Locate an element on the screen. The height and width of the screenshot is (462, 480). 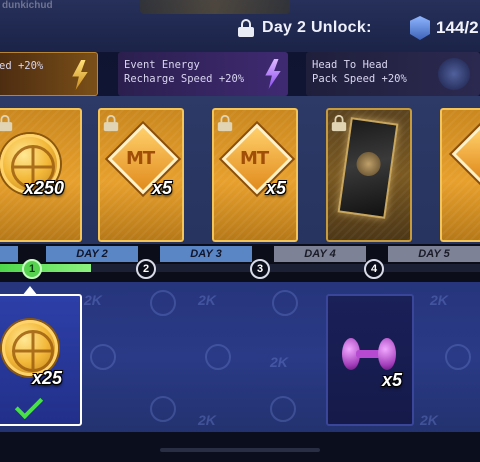
boost-banner-1: ed +20% is located at coordinates (49, 74).